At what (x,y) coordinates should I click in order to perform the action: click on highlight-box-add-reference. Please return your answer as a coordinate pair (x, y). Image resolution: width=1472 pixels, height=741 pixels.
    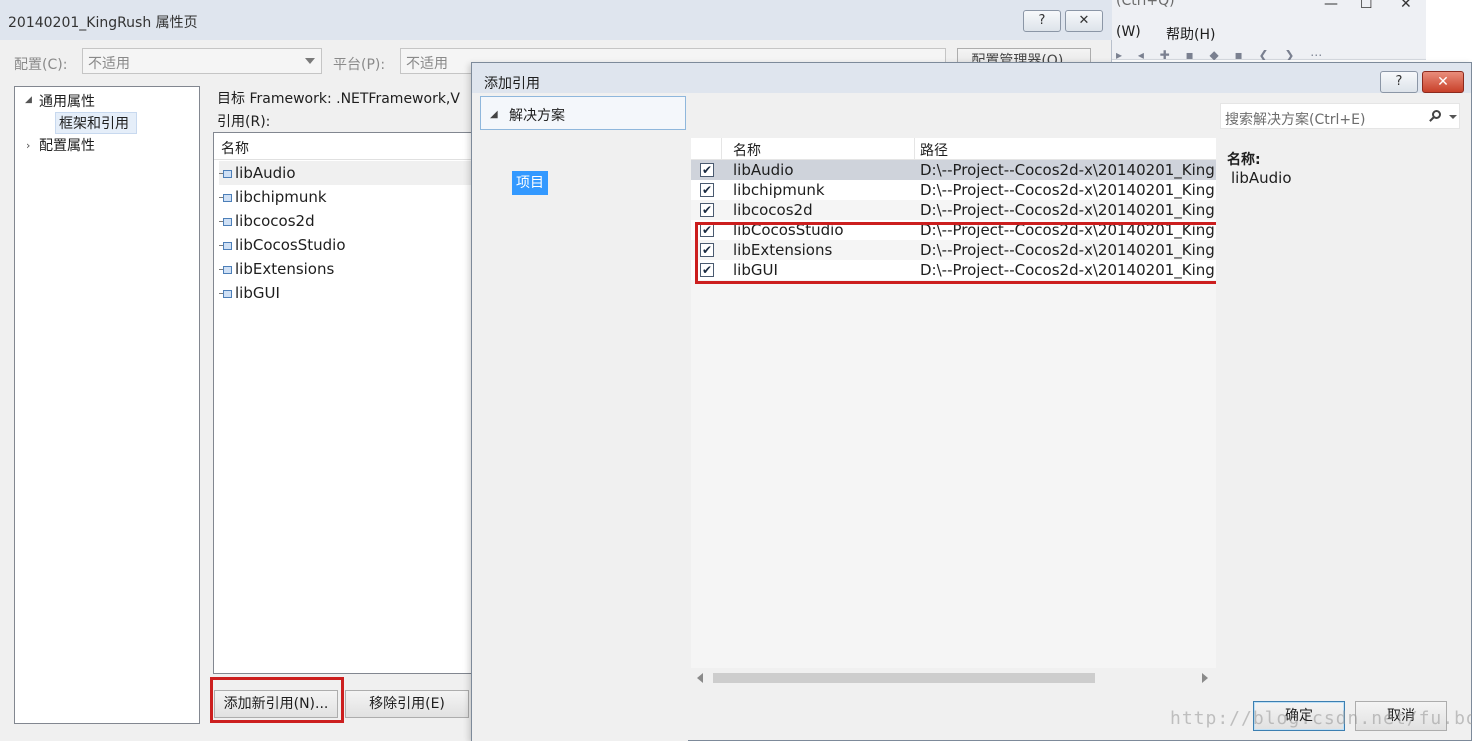
    Looking at the image, I should click on (277, 700).